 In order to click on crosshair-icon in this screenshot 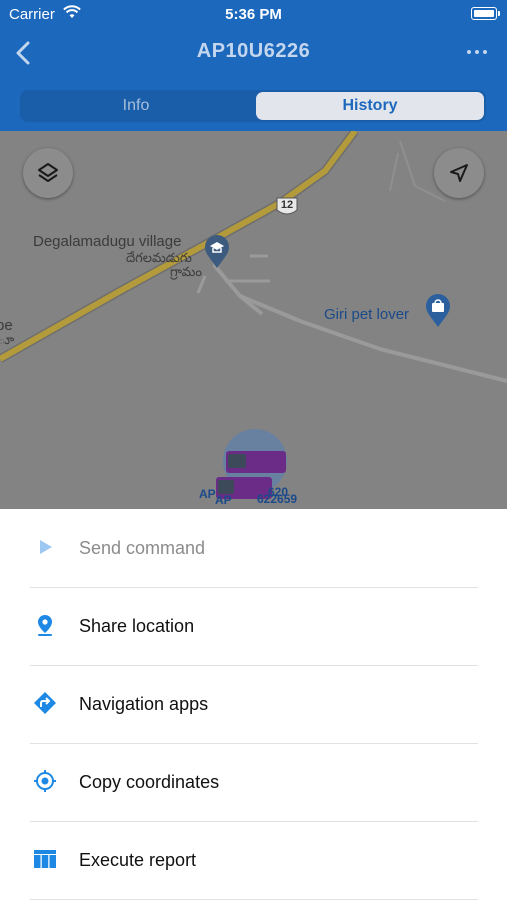, I will do `click(45, 781)`.